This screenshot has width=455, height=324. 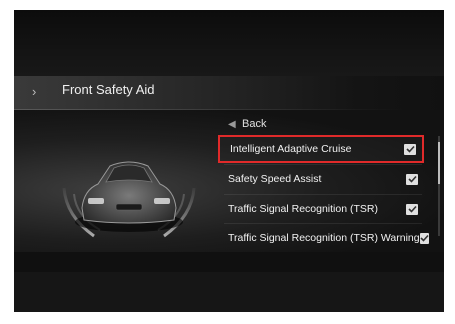 What do you see at coordinates (303, 209) in the screenshot?
I see `menu-item-label: Traffic Signal Recognition (TSR)` at bounding box center [303, 209].